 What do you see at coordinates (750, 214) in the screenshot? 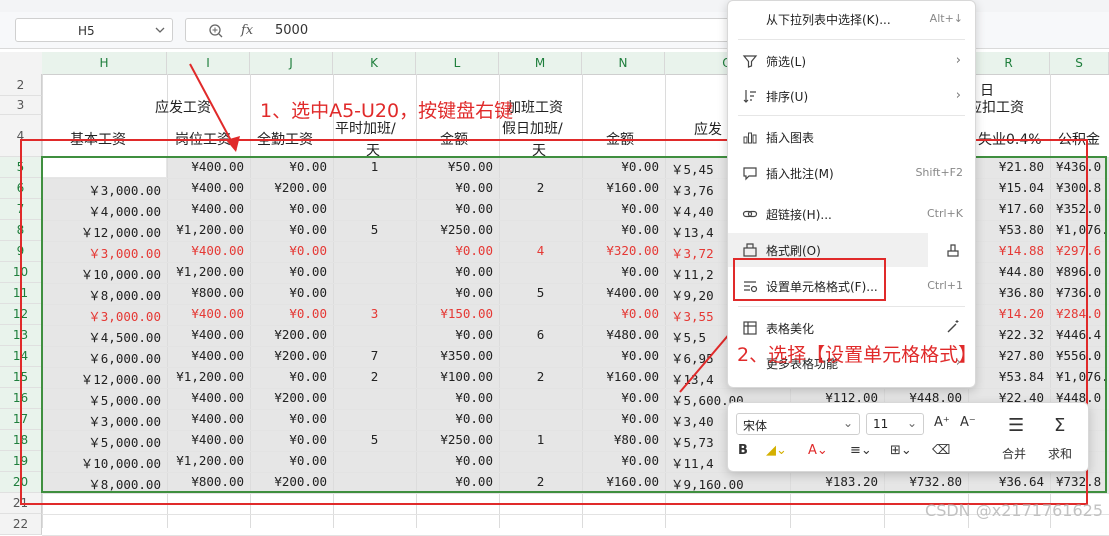
I see `link-icon` at bounding box center [750, 214].